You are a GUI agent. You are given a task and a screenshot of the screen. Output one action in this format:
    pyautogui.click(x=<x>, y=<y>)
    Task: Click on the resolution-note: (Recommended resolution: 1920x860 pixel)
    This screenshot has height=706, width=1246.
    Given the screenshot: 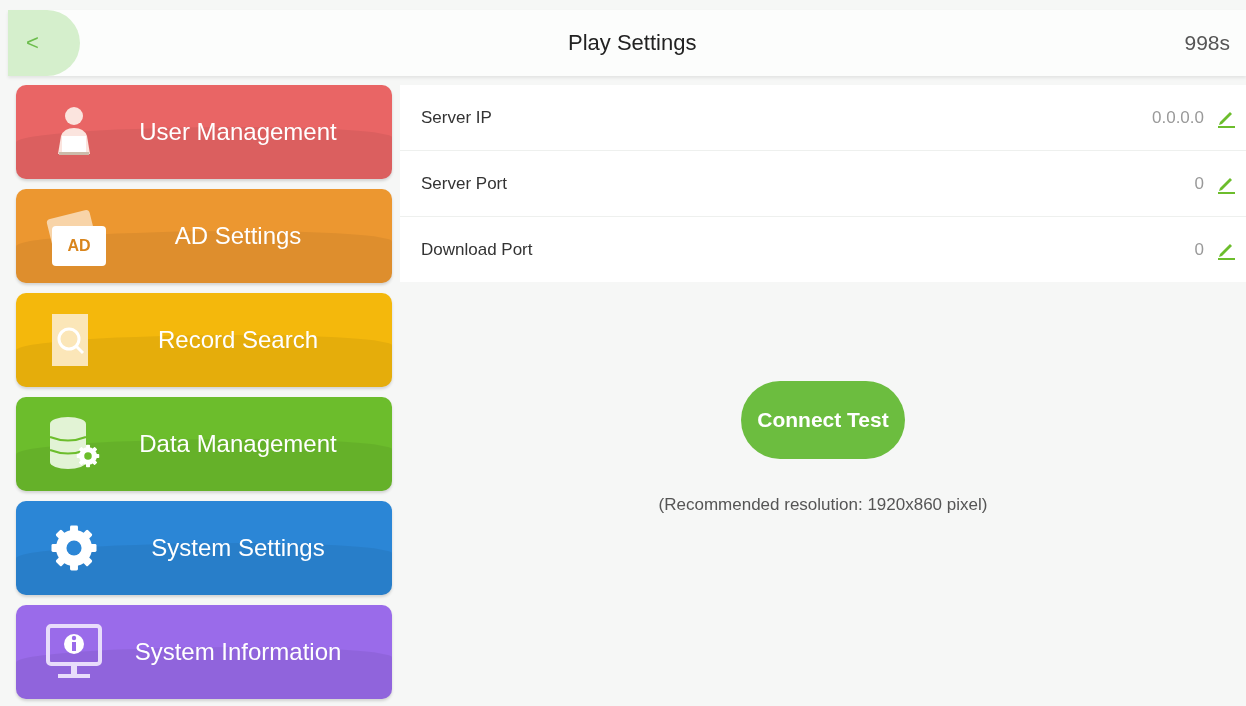 What is the action you would take?
    pyautogui.click(x=823, y=505)
    